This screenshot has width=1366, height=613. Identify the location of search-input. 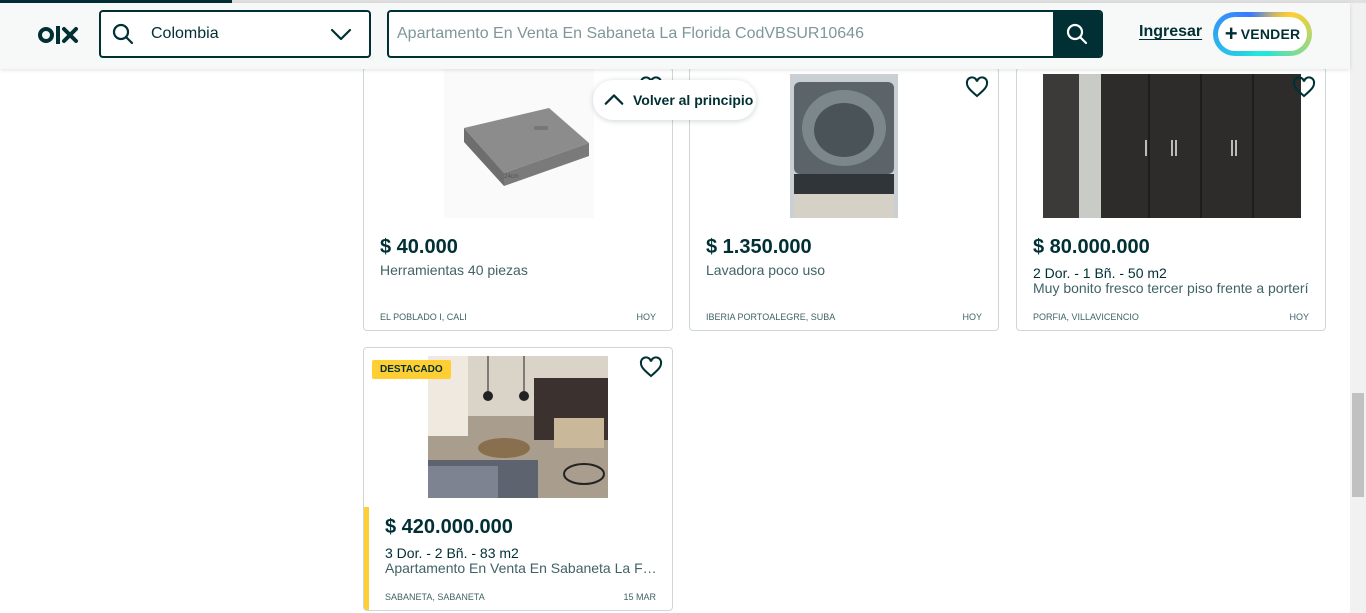
(721, 34).